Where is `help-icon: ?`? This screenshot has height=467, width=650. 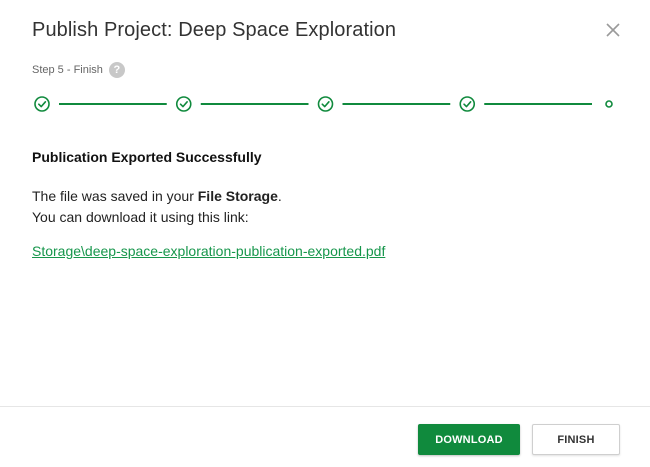 help-icon: ? is located at coordinates (116, 70).